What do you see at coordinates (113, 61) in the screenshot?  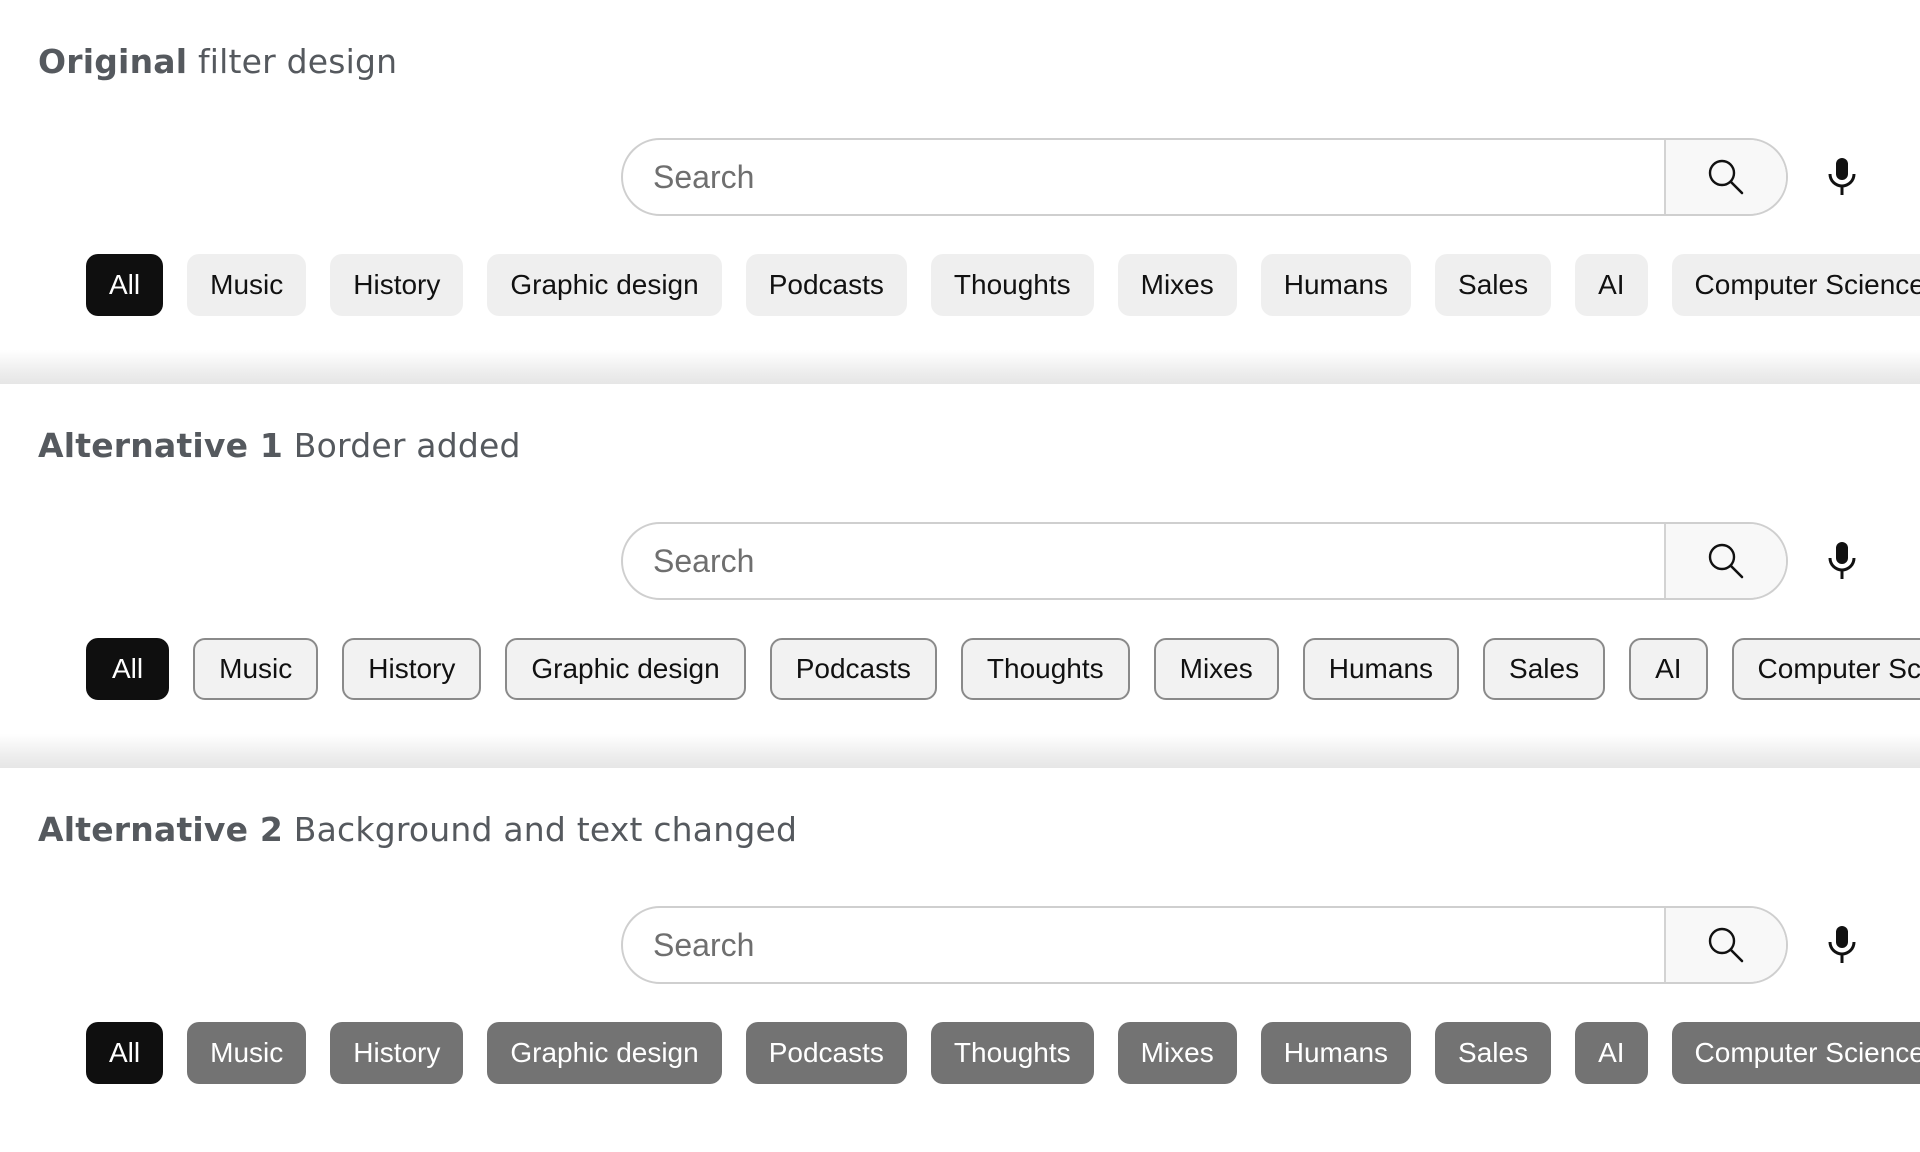 I see `heading-bold: Original` at bounding box center [113, 61].